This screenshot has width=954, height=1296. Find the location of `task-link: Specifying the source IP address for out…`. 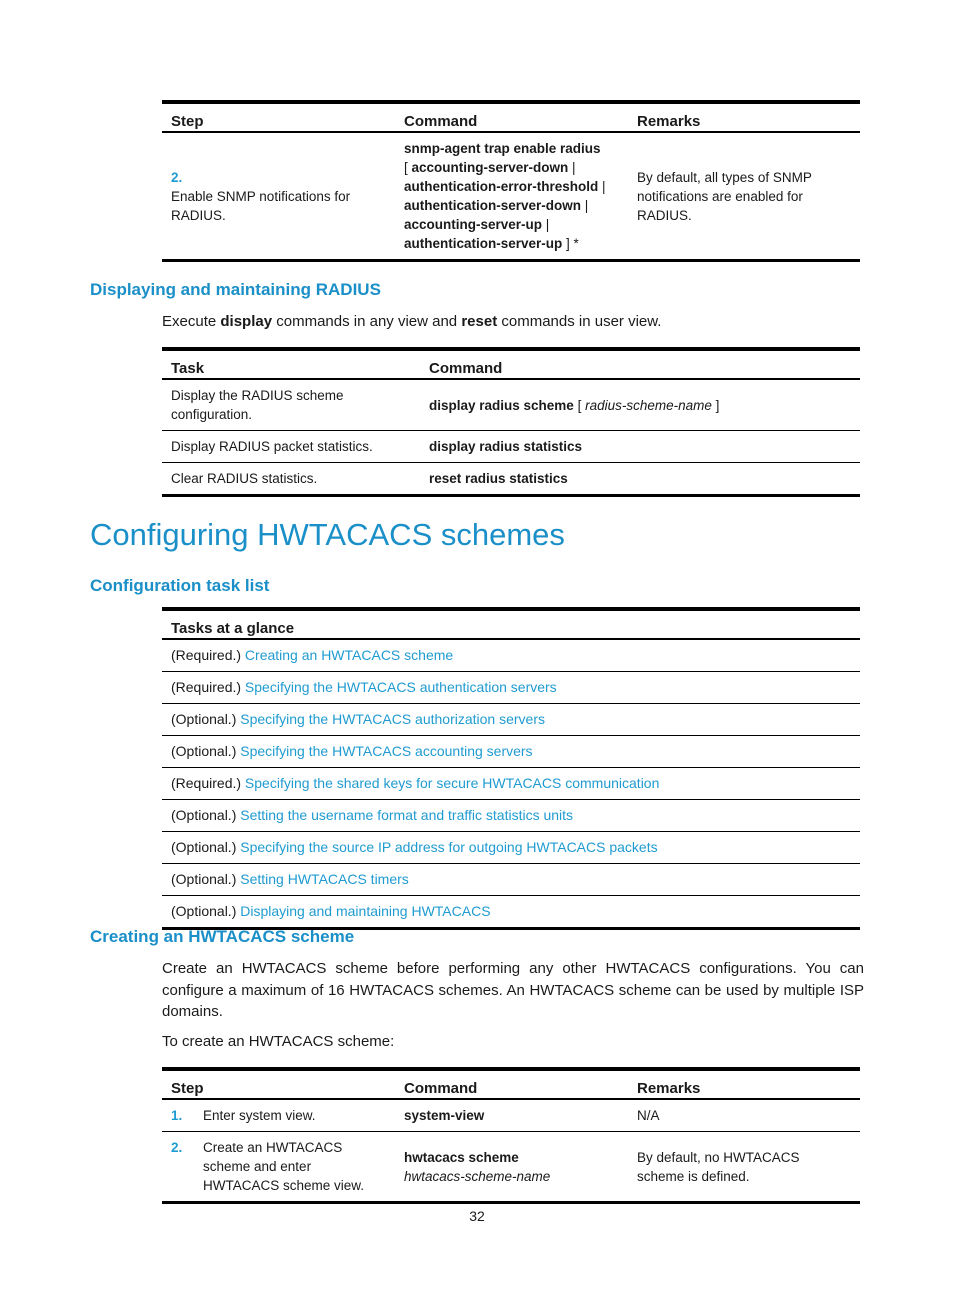

task-link: Specifying the source IP address for out… is located at coordinates (448, 847).